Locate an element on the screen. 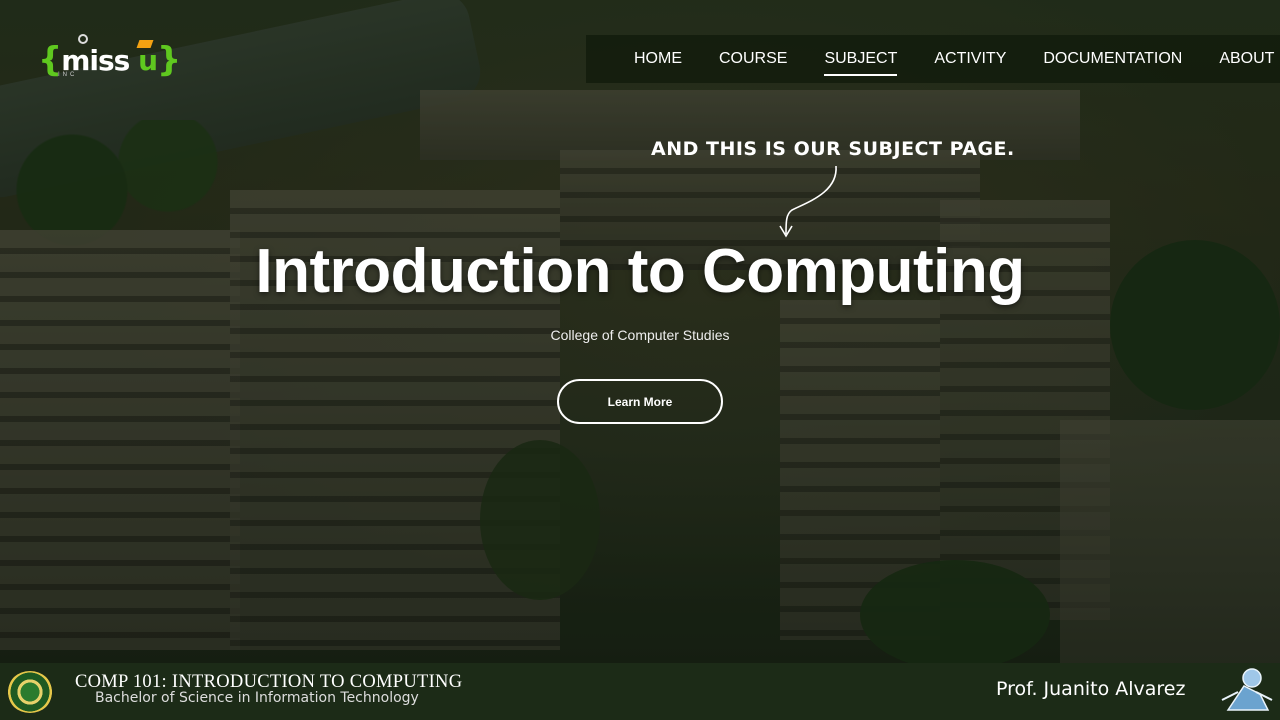 This screenshot has width=1280, height=720. gear-icon is located at coordinates (83, 39).